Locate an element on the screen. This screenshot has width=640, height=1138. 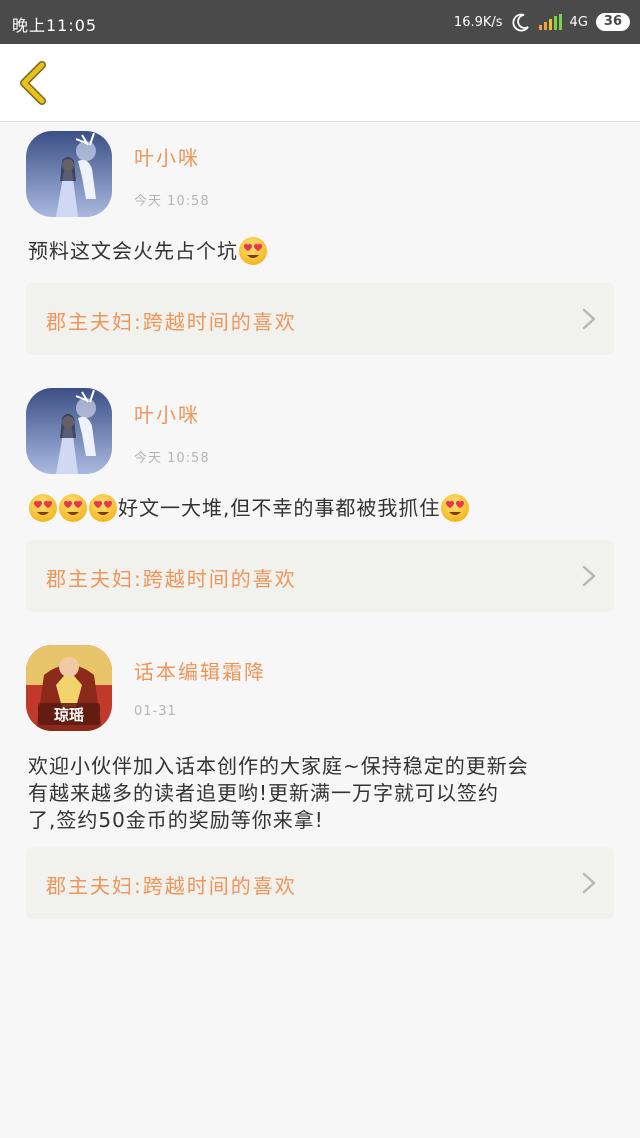
status-right: 16.9K/s 4G 36 is located at coordinates (542, 22).